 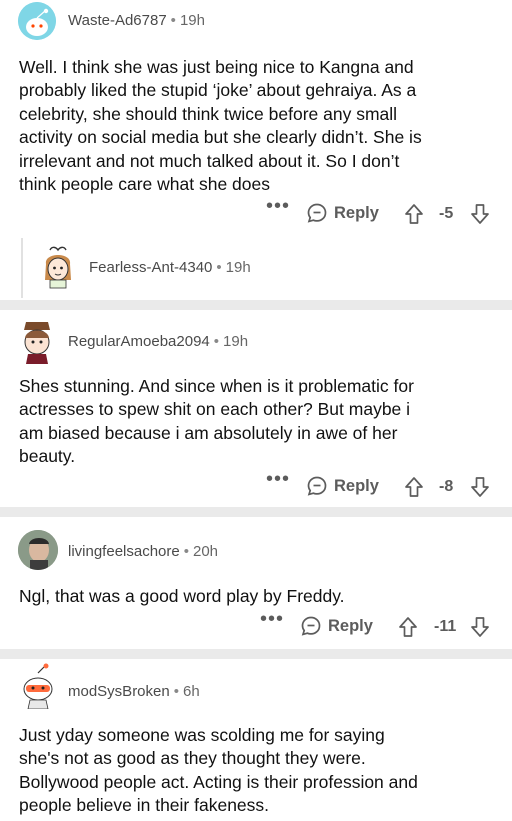 What do you see at coordinates (445, 626) in the screenshot?
I see `vote-score: -11` at bounding box center [445, 626].